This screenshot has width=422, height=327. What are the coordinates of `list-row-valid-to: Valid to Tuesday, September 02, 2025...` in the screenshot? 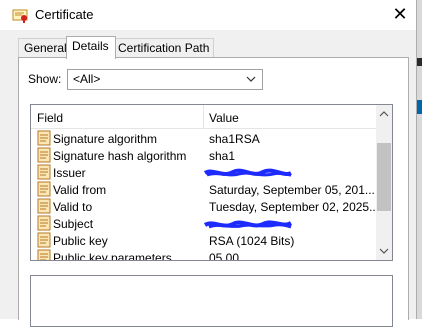 It's located at (205, 206).